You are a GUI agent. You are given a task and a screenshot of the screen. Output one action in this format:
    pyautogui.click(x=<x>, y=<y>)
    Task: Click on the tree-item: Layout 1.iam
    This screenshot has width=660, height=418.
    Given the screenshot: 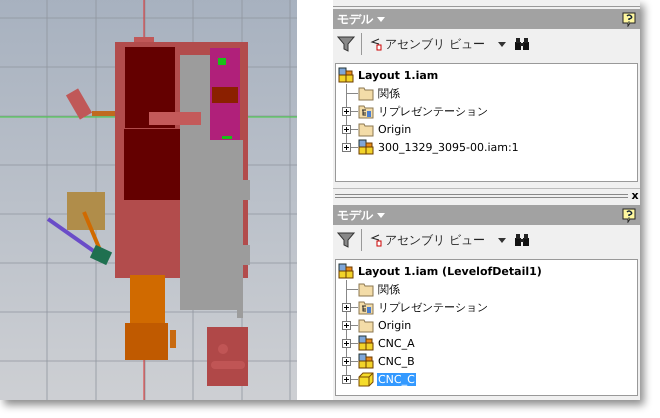 What is the action you would take?
    pyautogui.click(x=398, y=75)
    